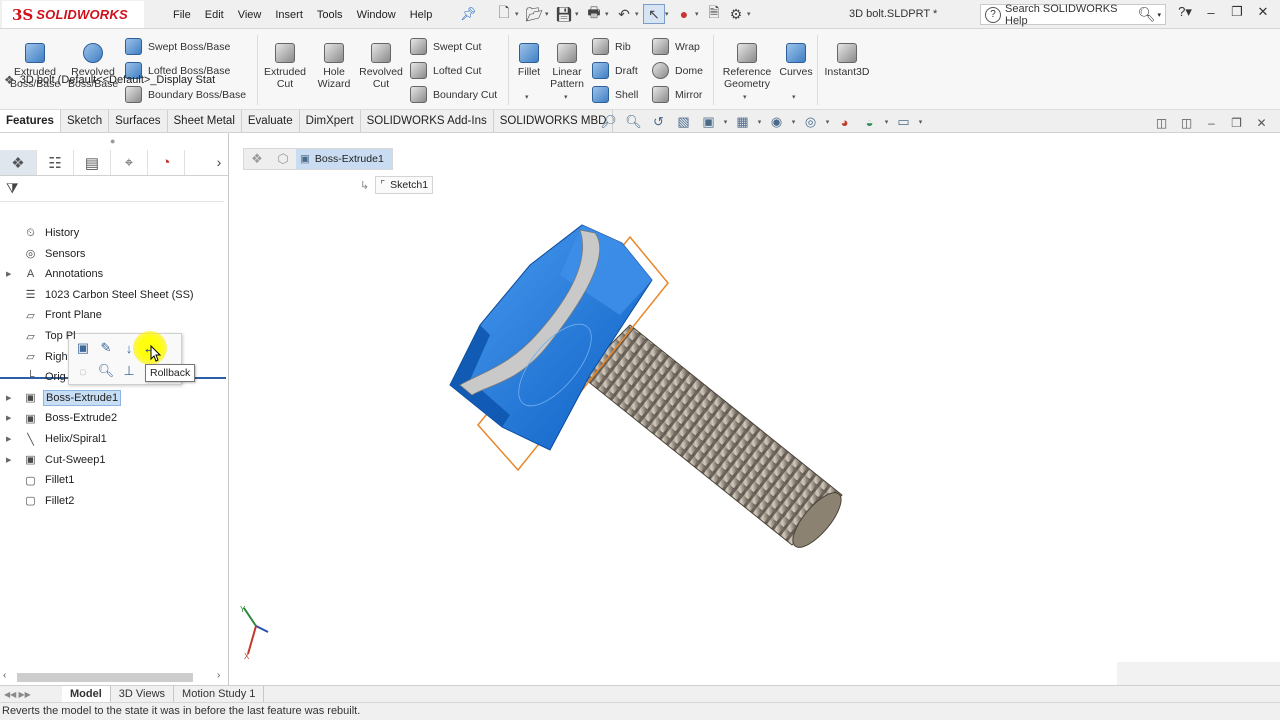 The width and height of the screenshot is (1280, 720). What do you see at coordinates (1237, 12) in the screenshot?
I see `restore-icon: ❐` at bounding box center [1237, 12].